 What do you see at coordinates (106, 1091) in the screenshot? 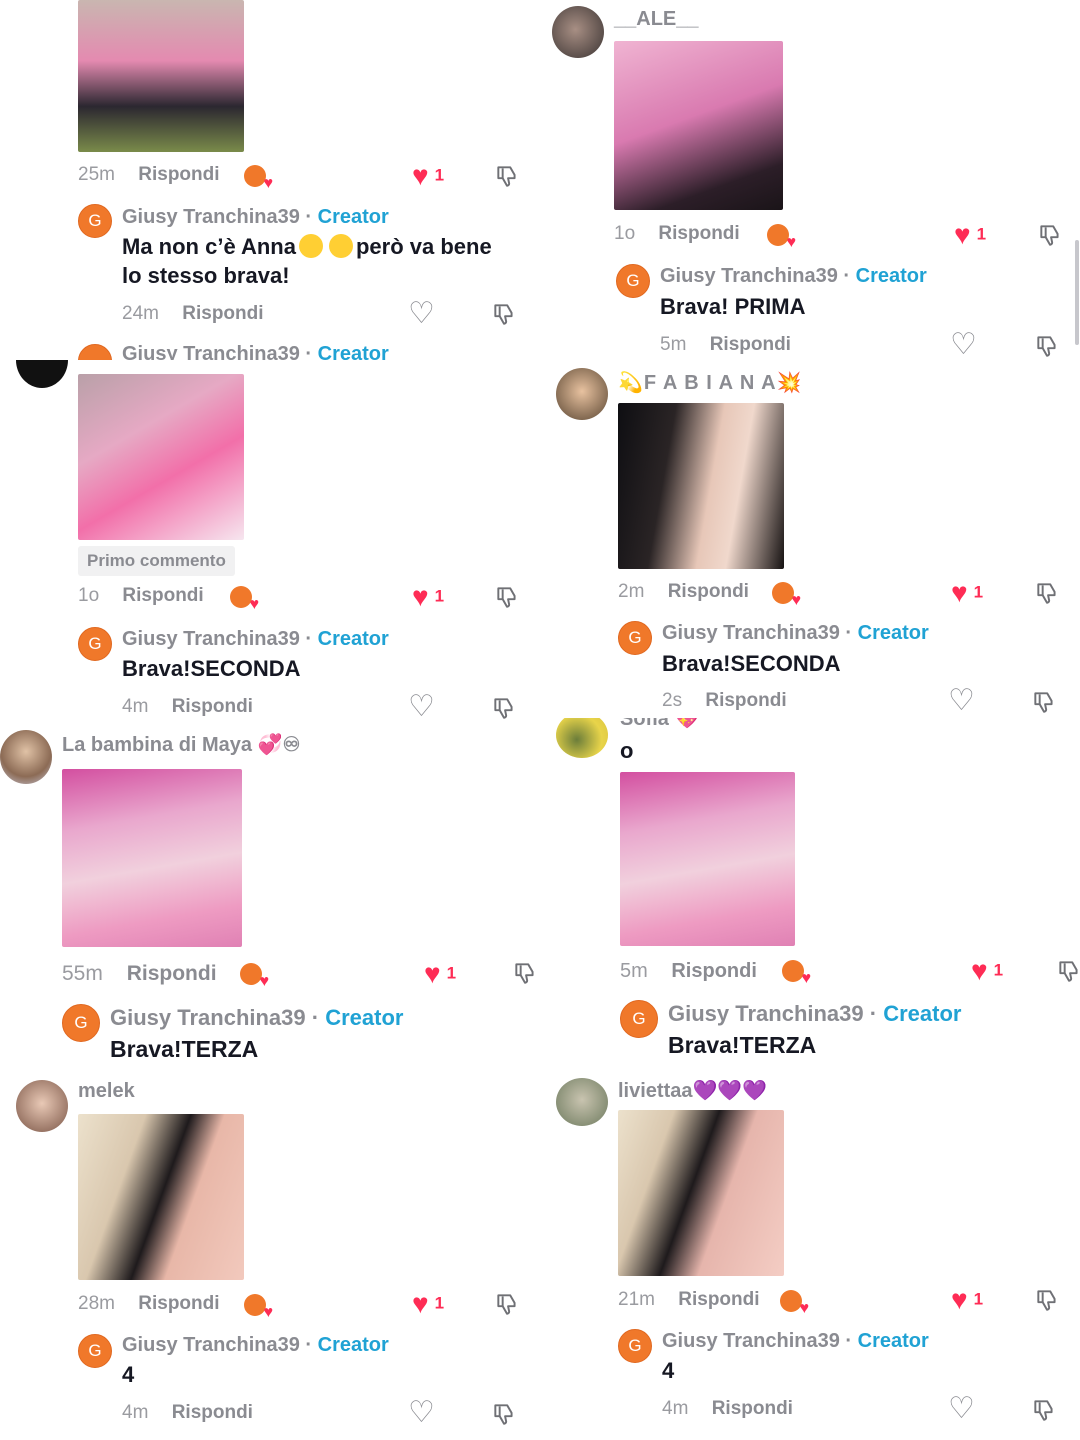
I see `comment-username: melek` at bounding box center [106, 1091].